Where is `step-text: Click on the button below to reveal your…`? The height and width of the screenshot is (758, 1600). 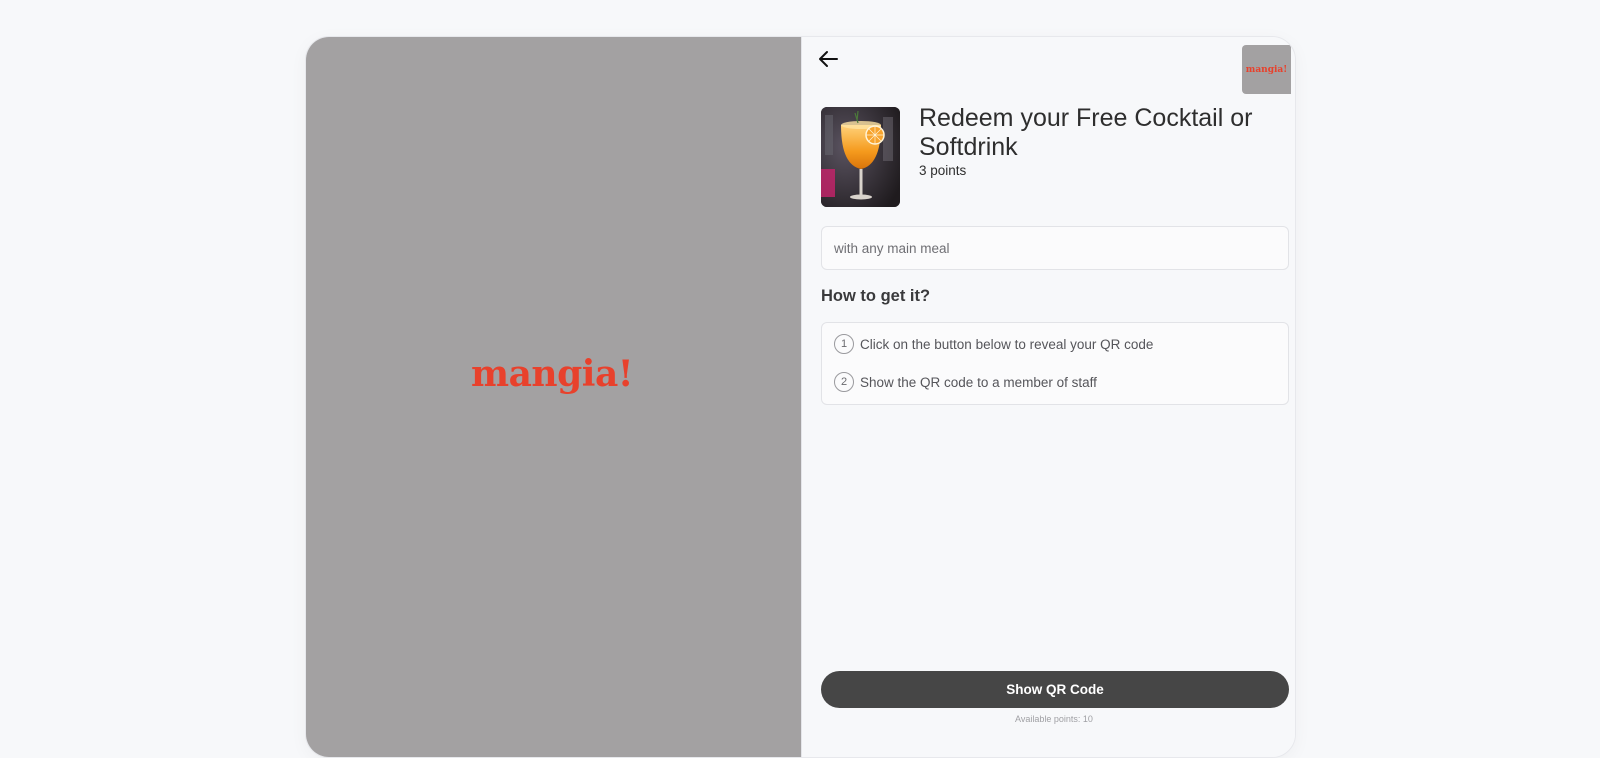 step-text: Click on the button below to reveal your… is located at coordinates (1007, 344).